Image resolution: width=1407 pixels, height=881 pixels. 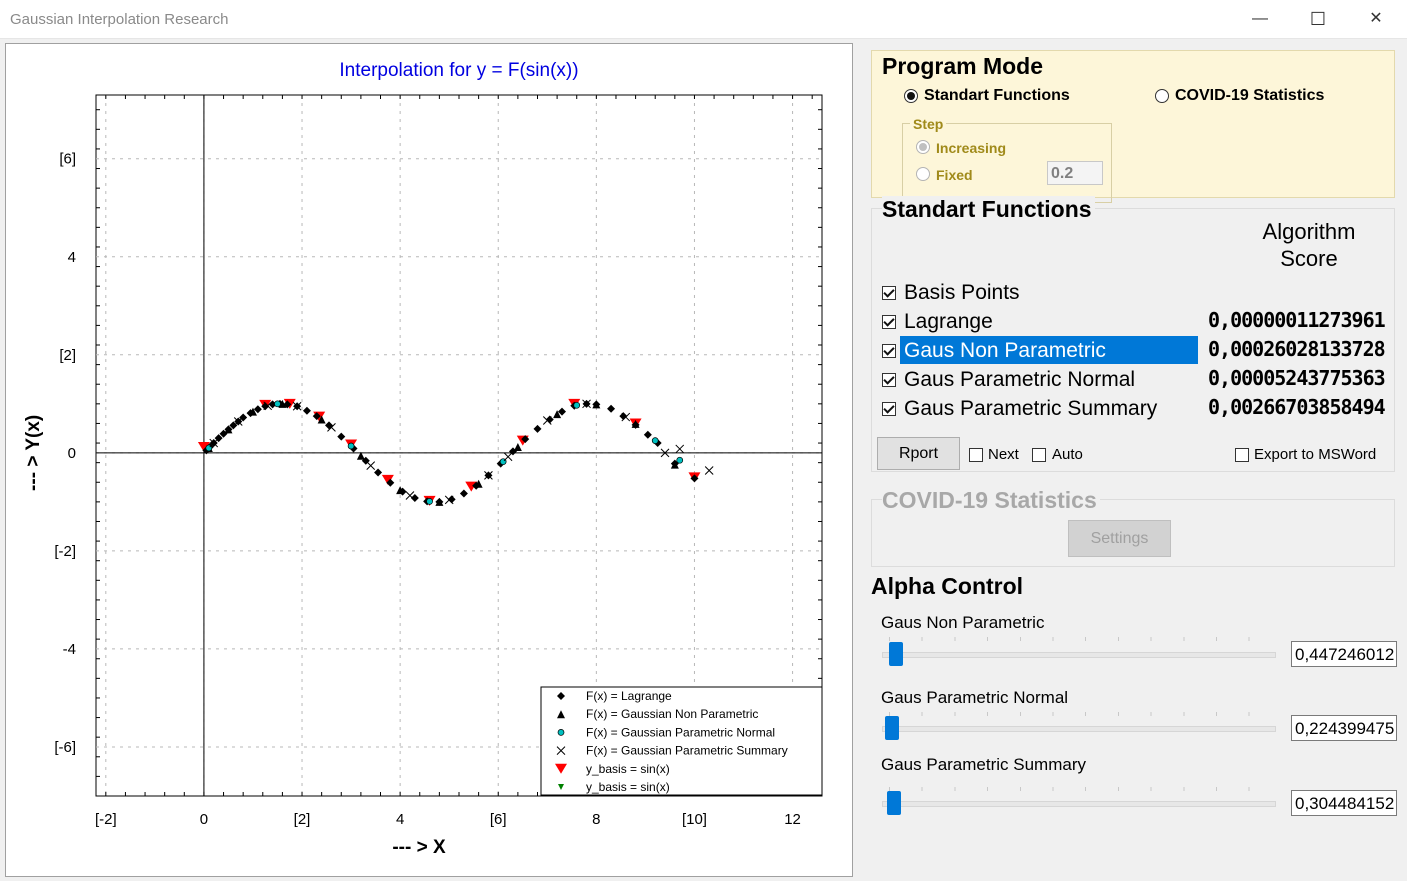 I want to click on next-checkbox, so click(x=976, y=455).